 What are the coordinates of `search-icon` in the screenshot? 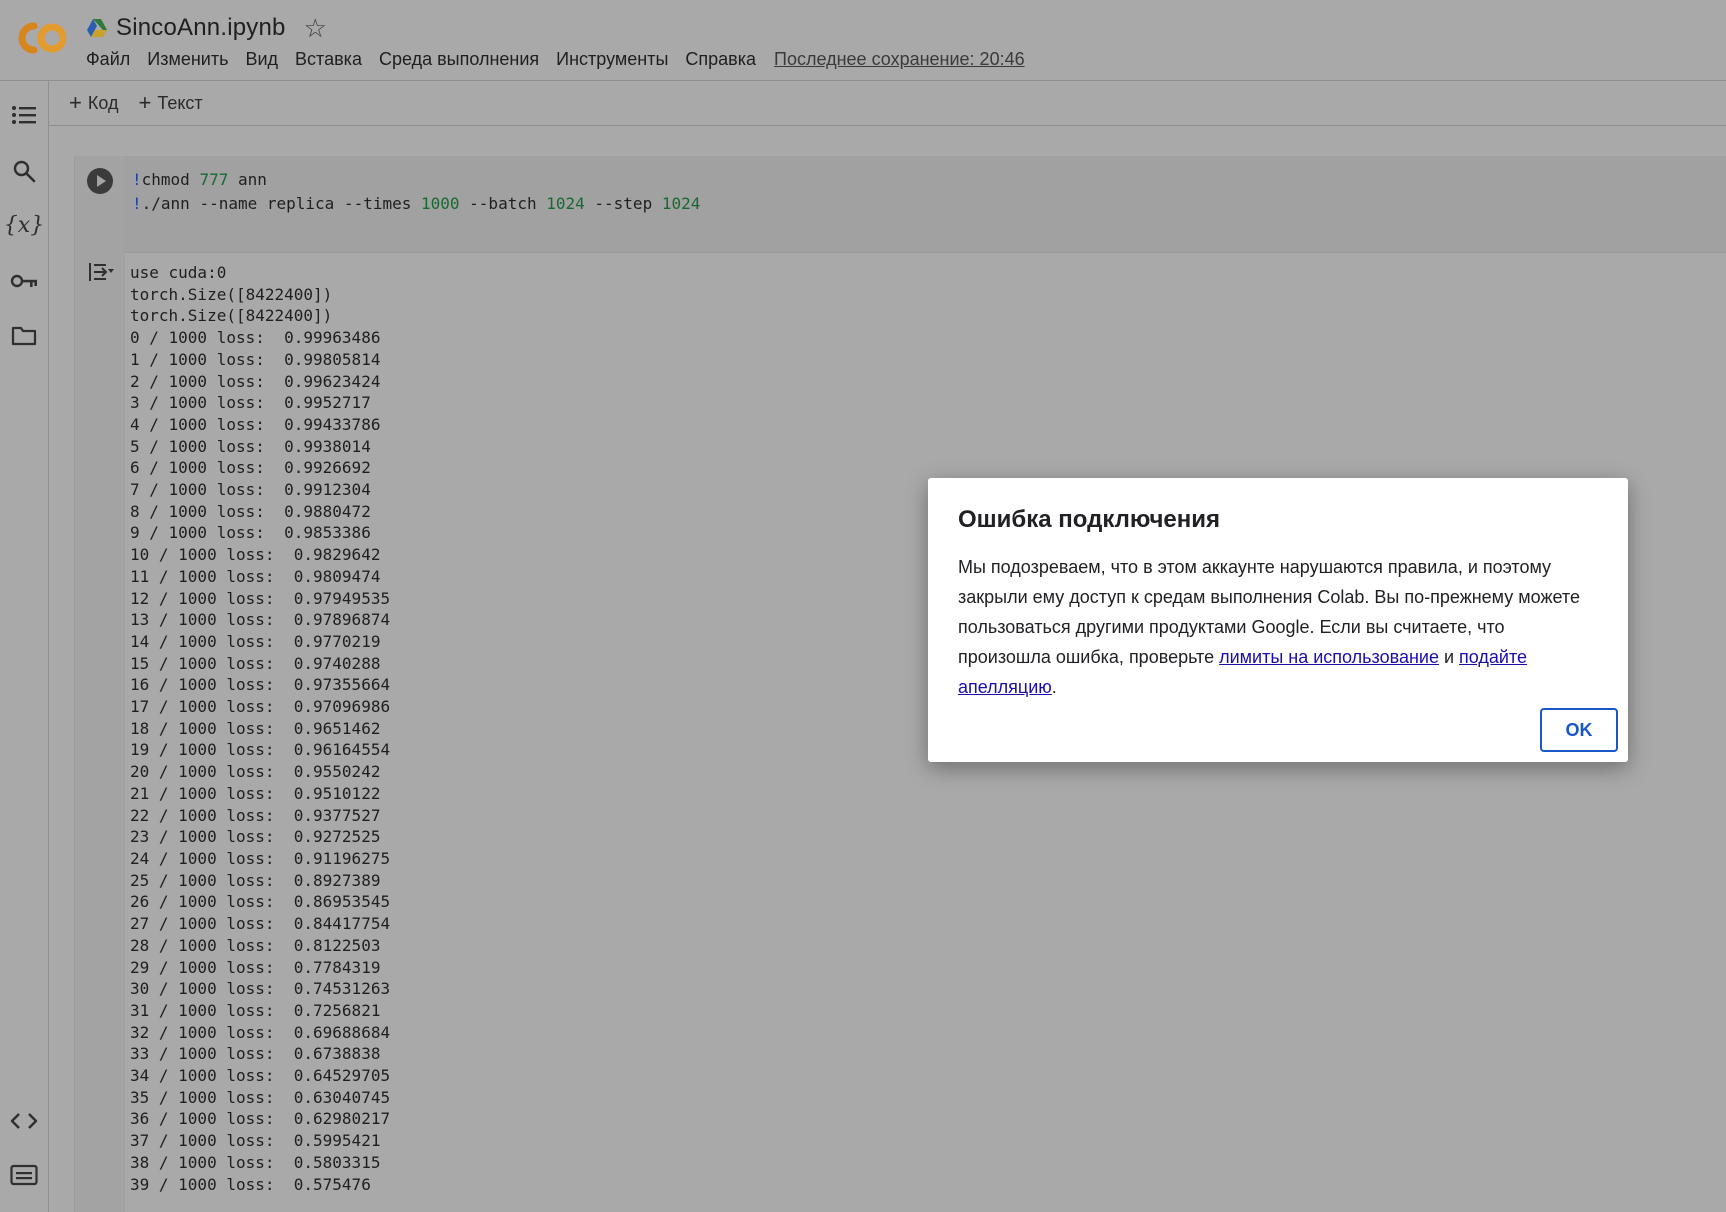 It's located at (24, 171).